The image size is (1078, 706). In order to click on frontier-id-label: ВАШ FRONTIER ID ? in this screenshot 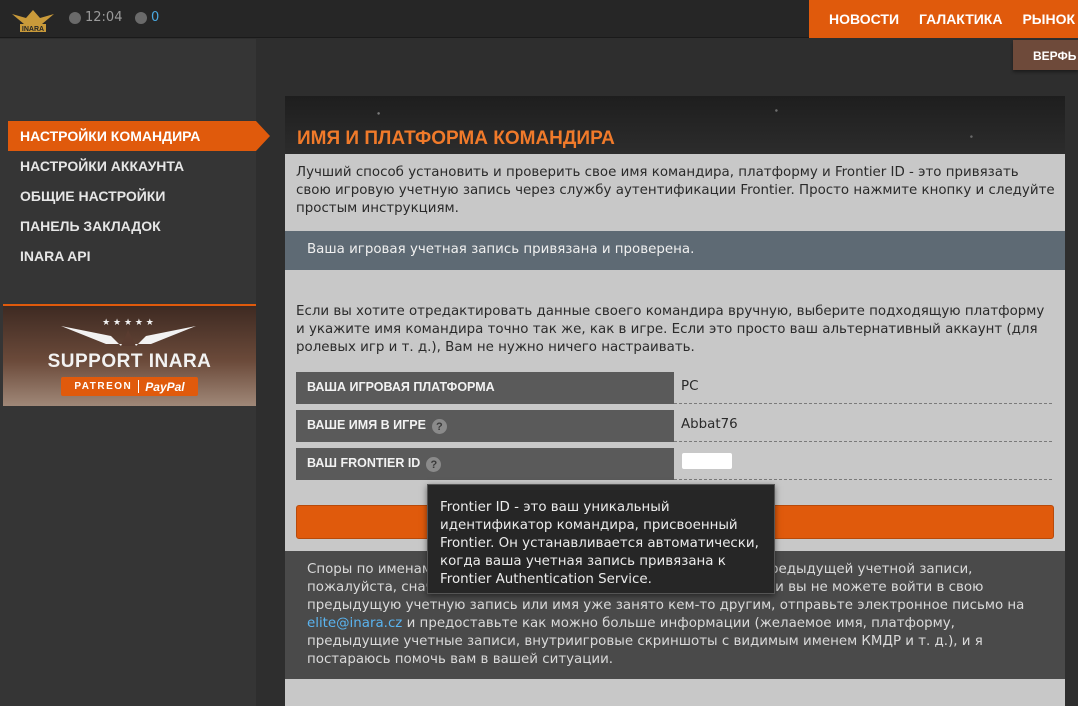, I will do `click(485, 464)`.